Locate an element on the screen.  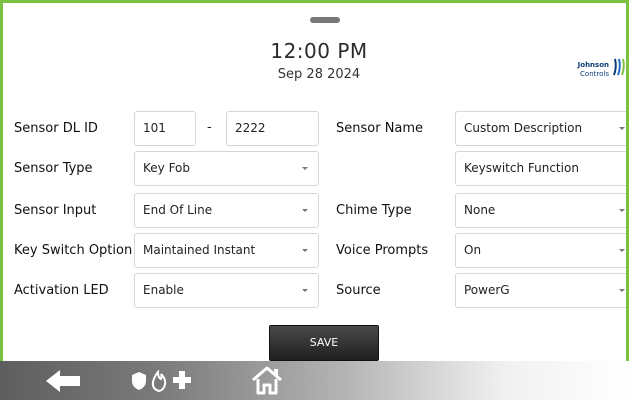
home-icon is located at coordinates (267, 380).